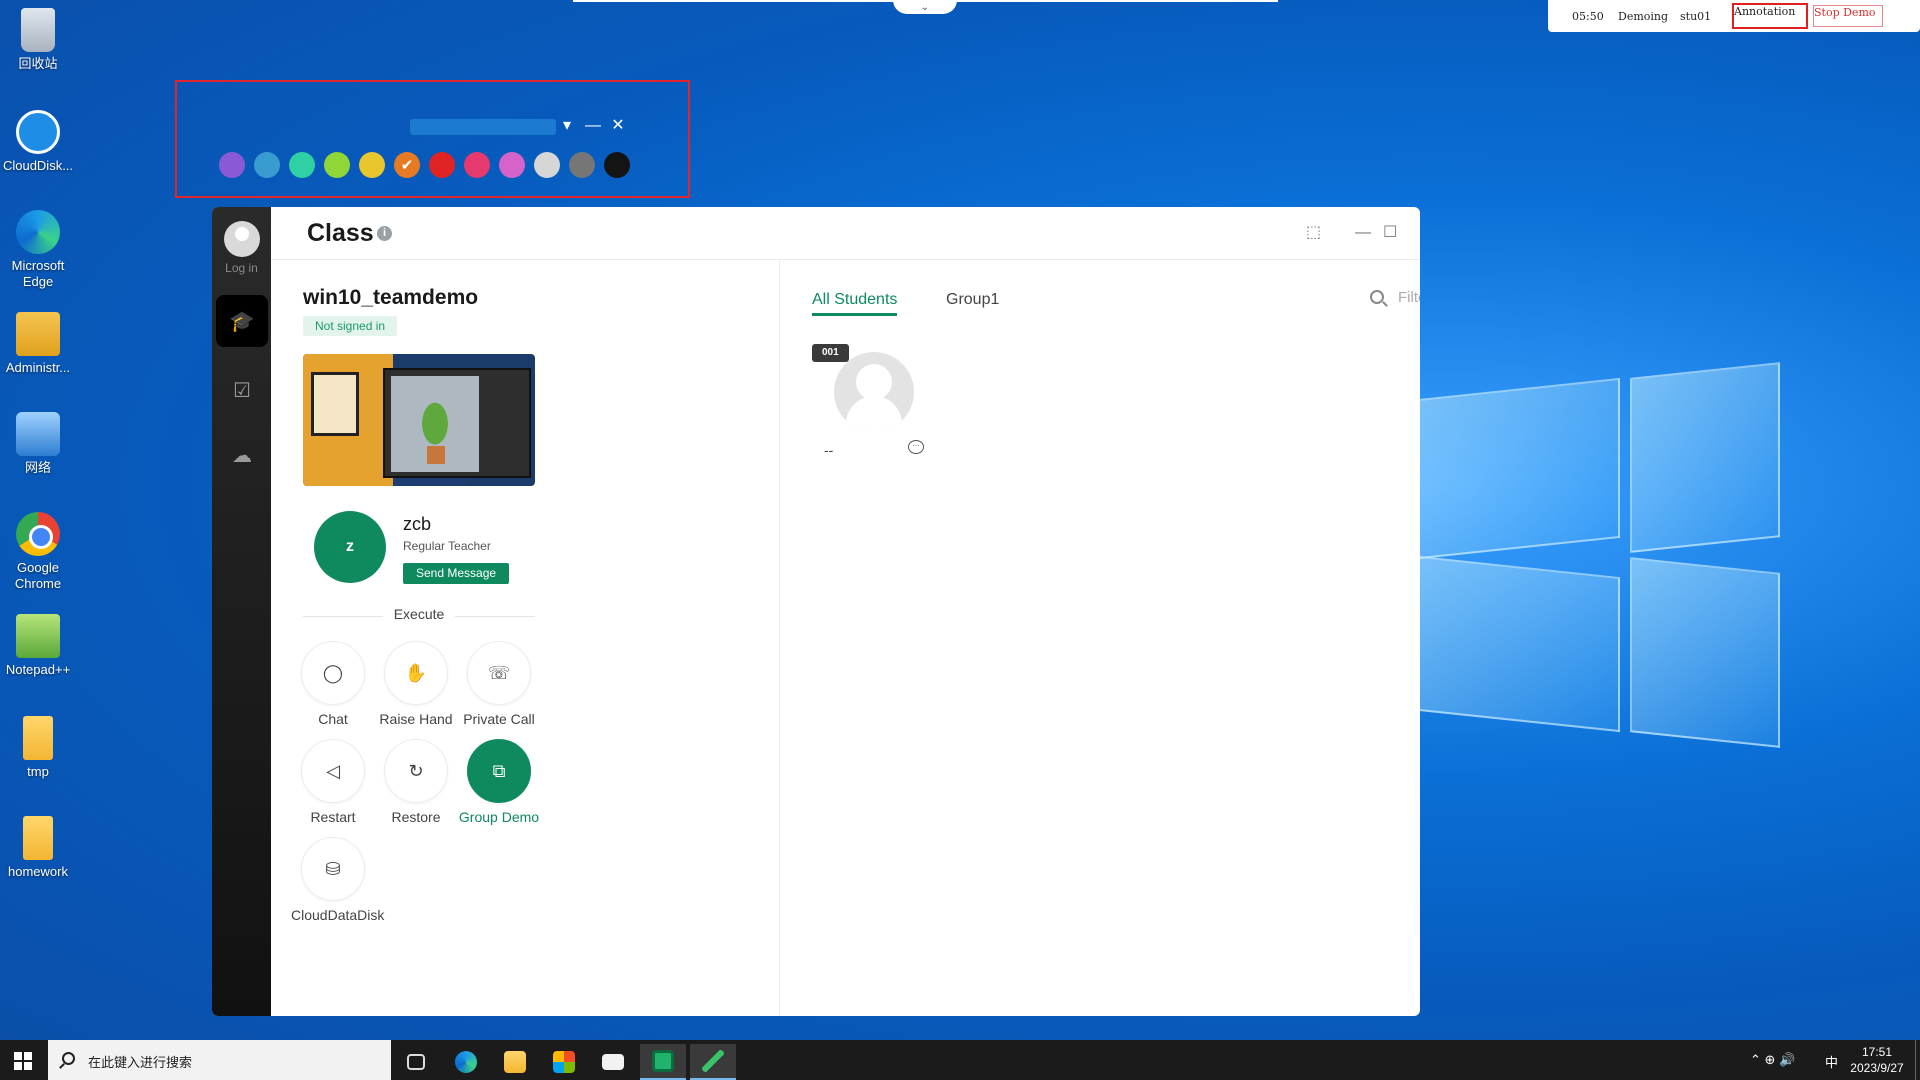 The height and width of the screenshot is (1080, 1920). What do you see at coordinates (38, 250) in the screenshot?
I see `desktop-icon-edge: Microsoft Edge` at bounding box center [38, 250].